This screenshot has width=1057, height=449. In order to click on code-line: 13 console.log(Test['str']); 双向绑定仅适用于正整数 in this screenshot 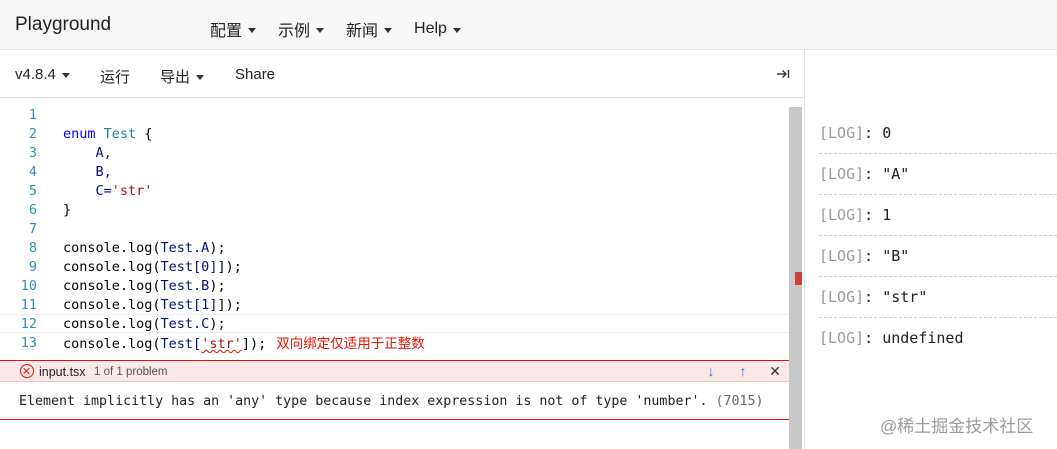, I will do `click(394, 343)`.